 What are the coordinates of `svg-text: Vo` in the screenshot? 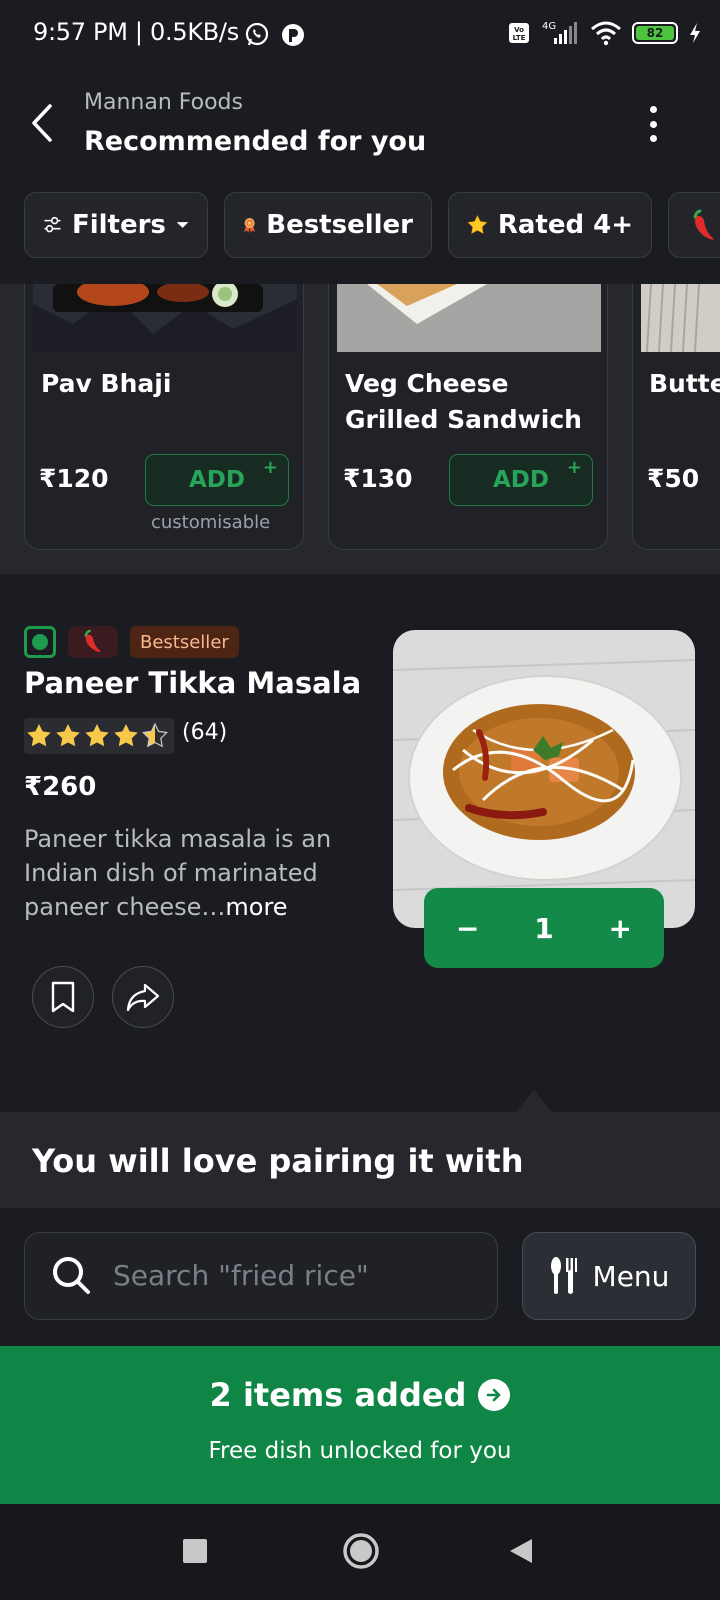 It's located at (519, 30).